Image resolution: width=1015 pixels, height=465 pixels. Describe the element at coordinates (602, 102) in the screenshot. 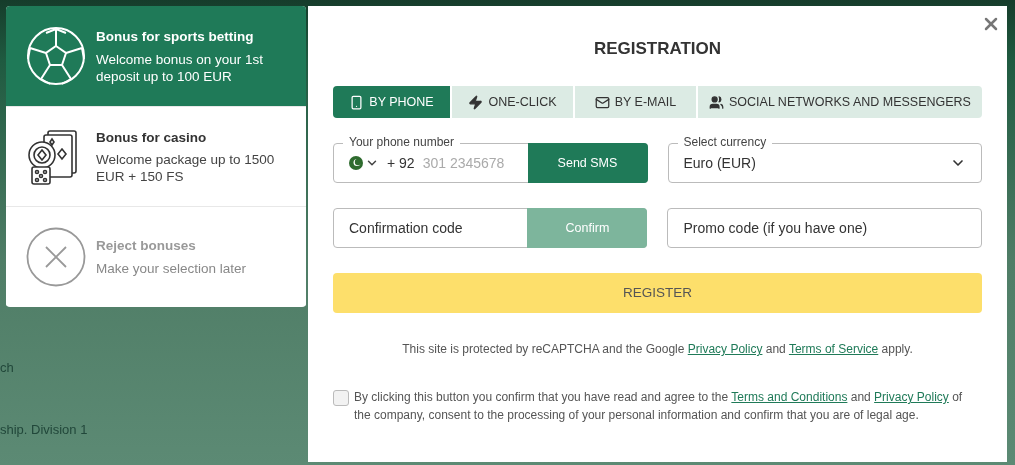

I see `mail-icon` at that location.